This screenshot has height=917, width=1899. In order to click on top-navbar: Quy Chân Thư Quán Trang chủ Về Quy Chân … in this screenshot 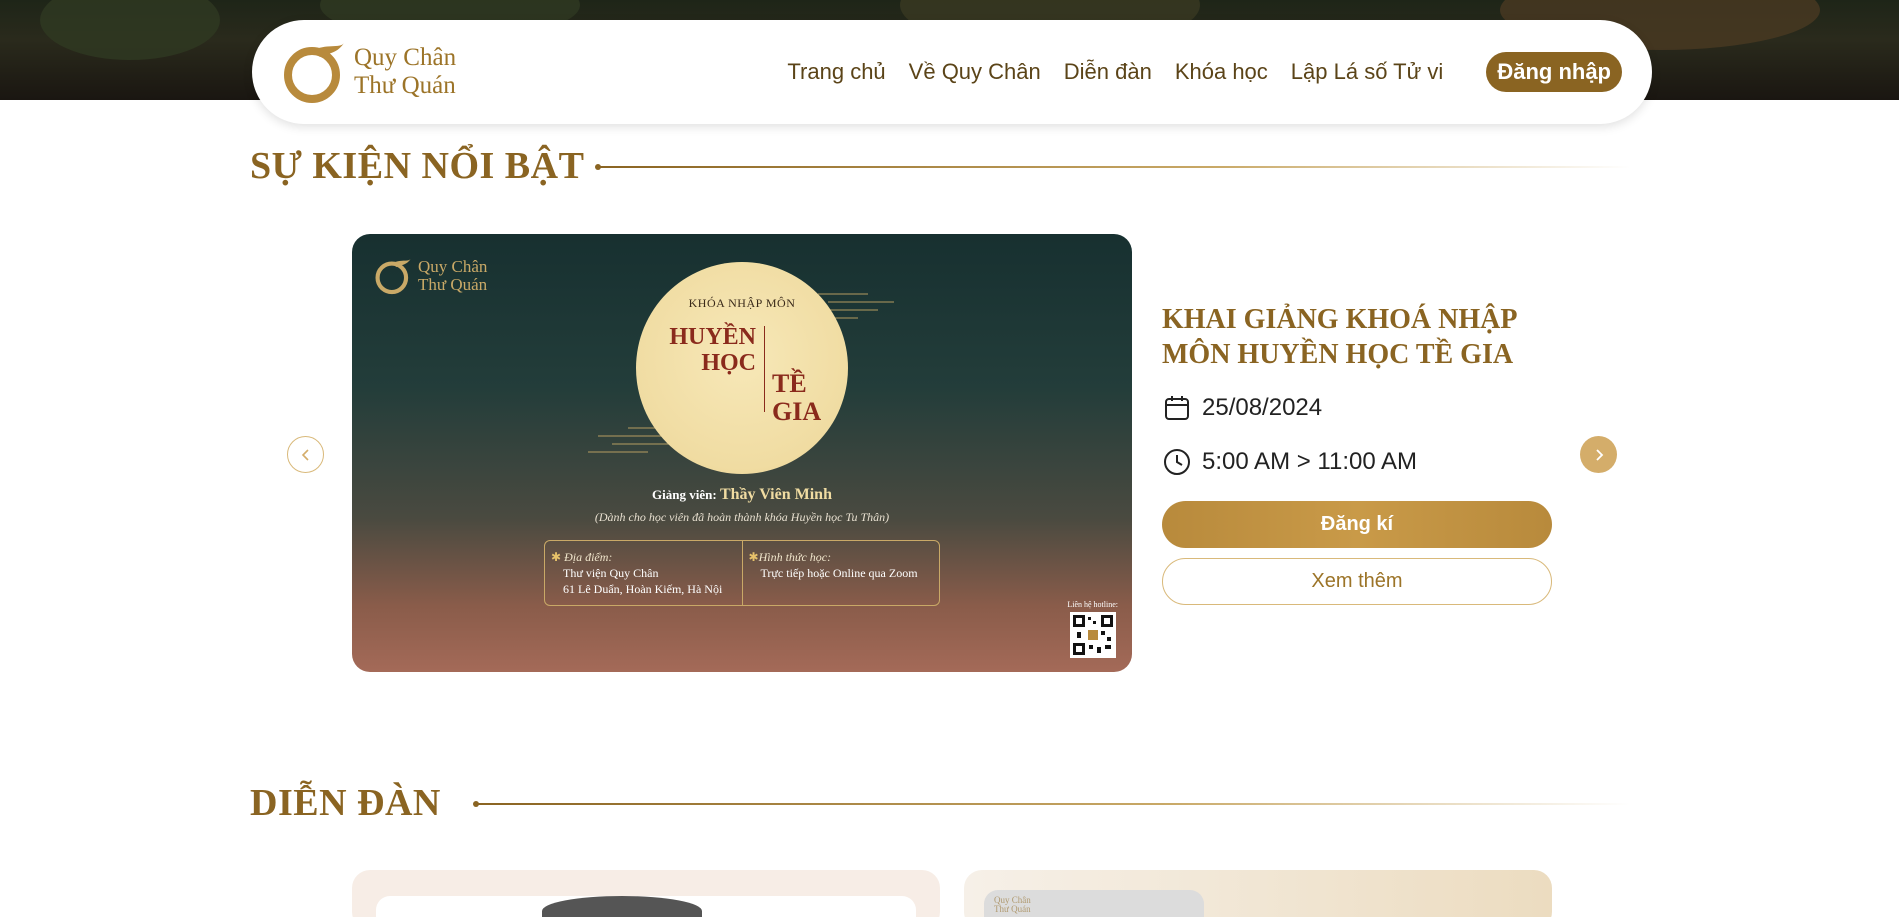, I will do `click(952, 72)`.